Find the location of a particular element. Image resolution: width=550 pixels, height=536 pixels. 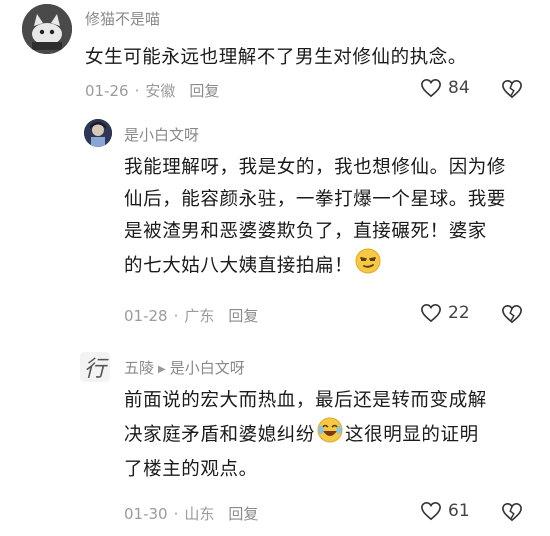

comment-text-line: 是被渣男和恶婆婆欺负了，直接碾死！婆家 is located at coordinates (305, 231).